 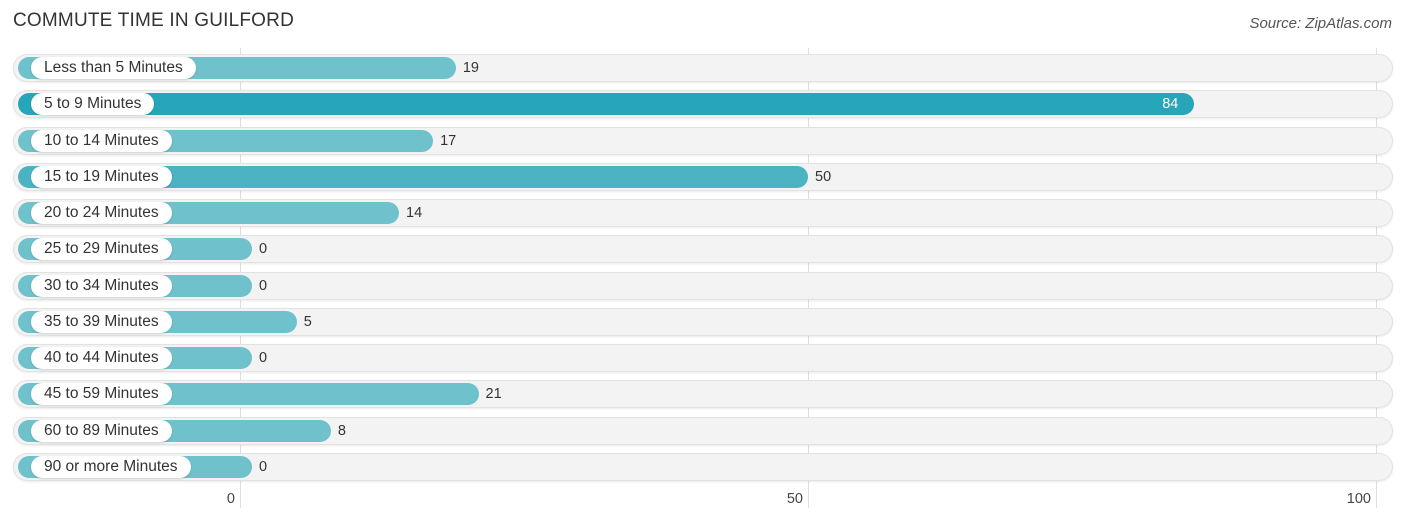 I want to click on category-label: 45 to 59 Minutes, so click(x=101, y=394).